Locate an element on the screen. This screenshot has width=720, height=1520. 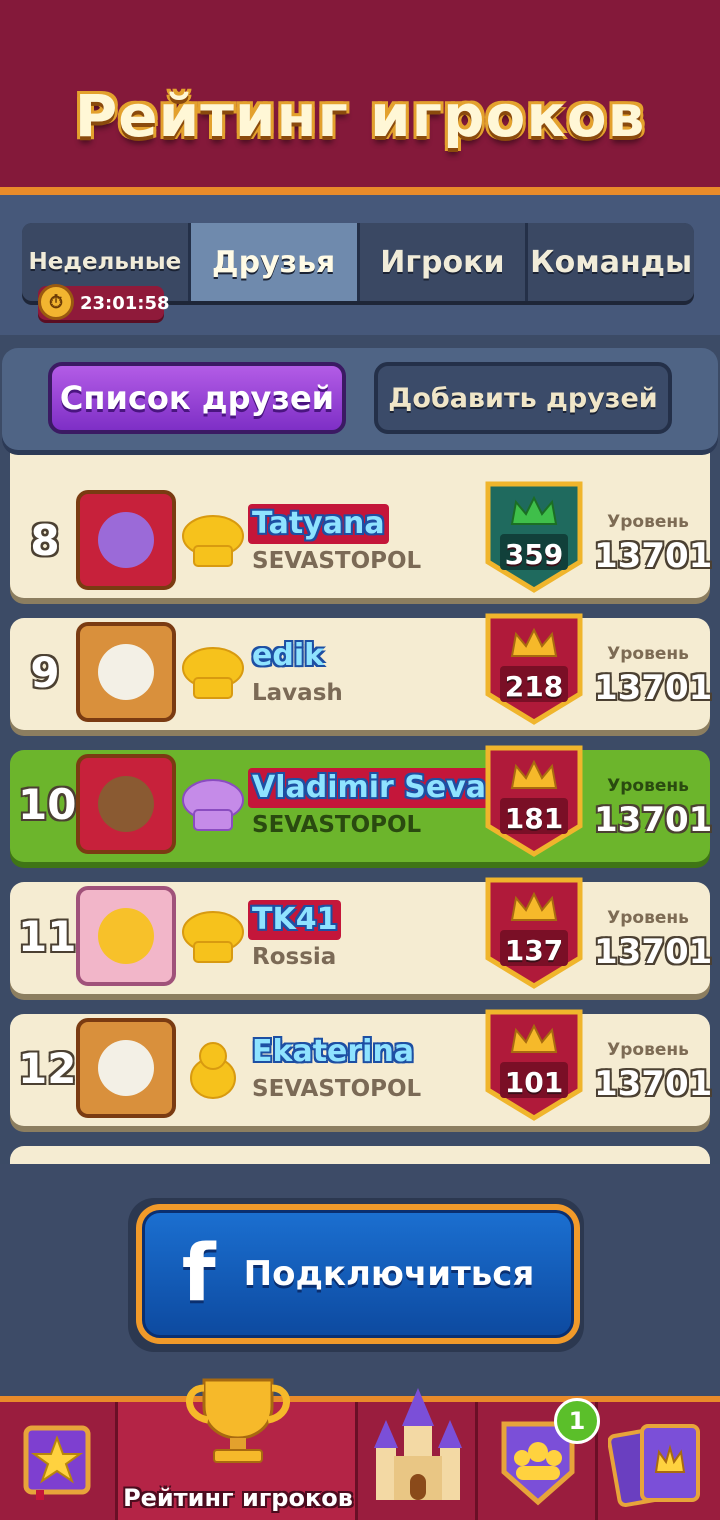
crown-score: 101 is located at coordinates (534, 1082).